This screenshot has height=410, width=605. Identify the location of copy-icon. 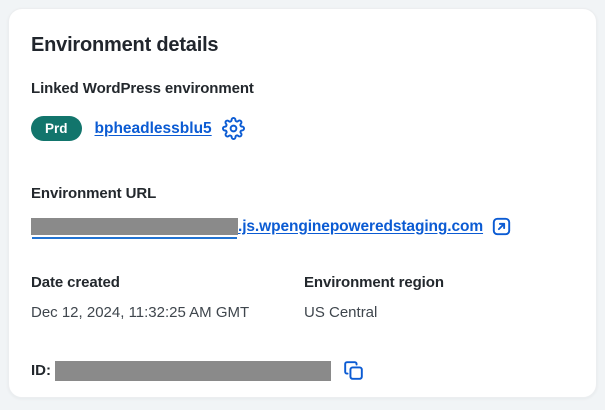
(353, 370).